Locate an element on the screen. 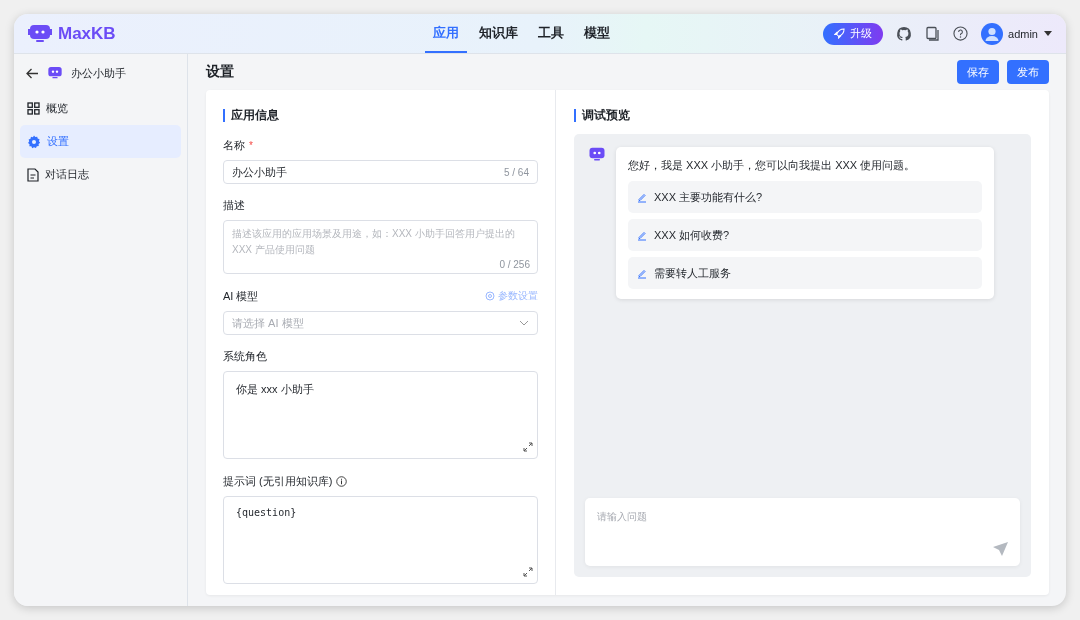  section-heading: 应用信息 is located at coordinates (380, 115).